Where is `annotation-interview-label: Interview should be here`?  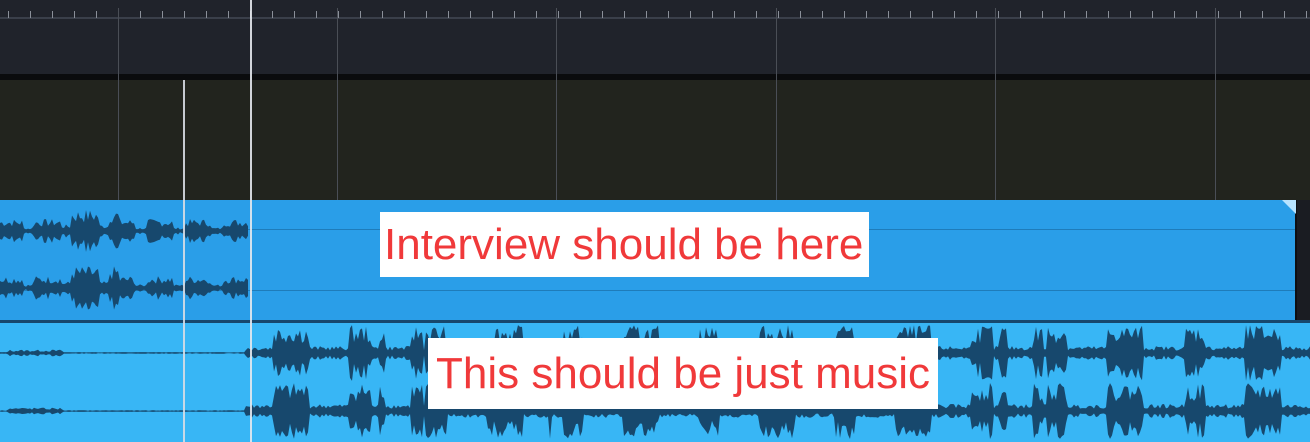 annotation-interview-label: Interview should be here is located at coordinates (625, 244).